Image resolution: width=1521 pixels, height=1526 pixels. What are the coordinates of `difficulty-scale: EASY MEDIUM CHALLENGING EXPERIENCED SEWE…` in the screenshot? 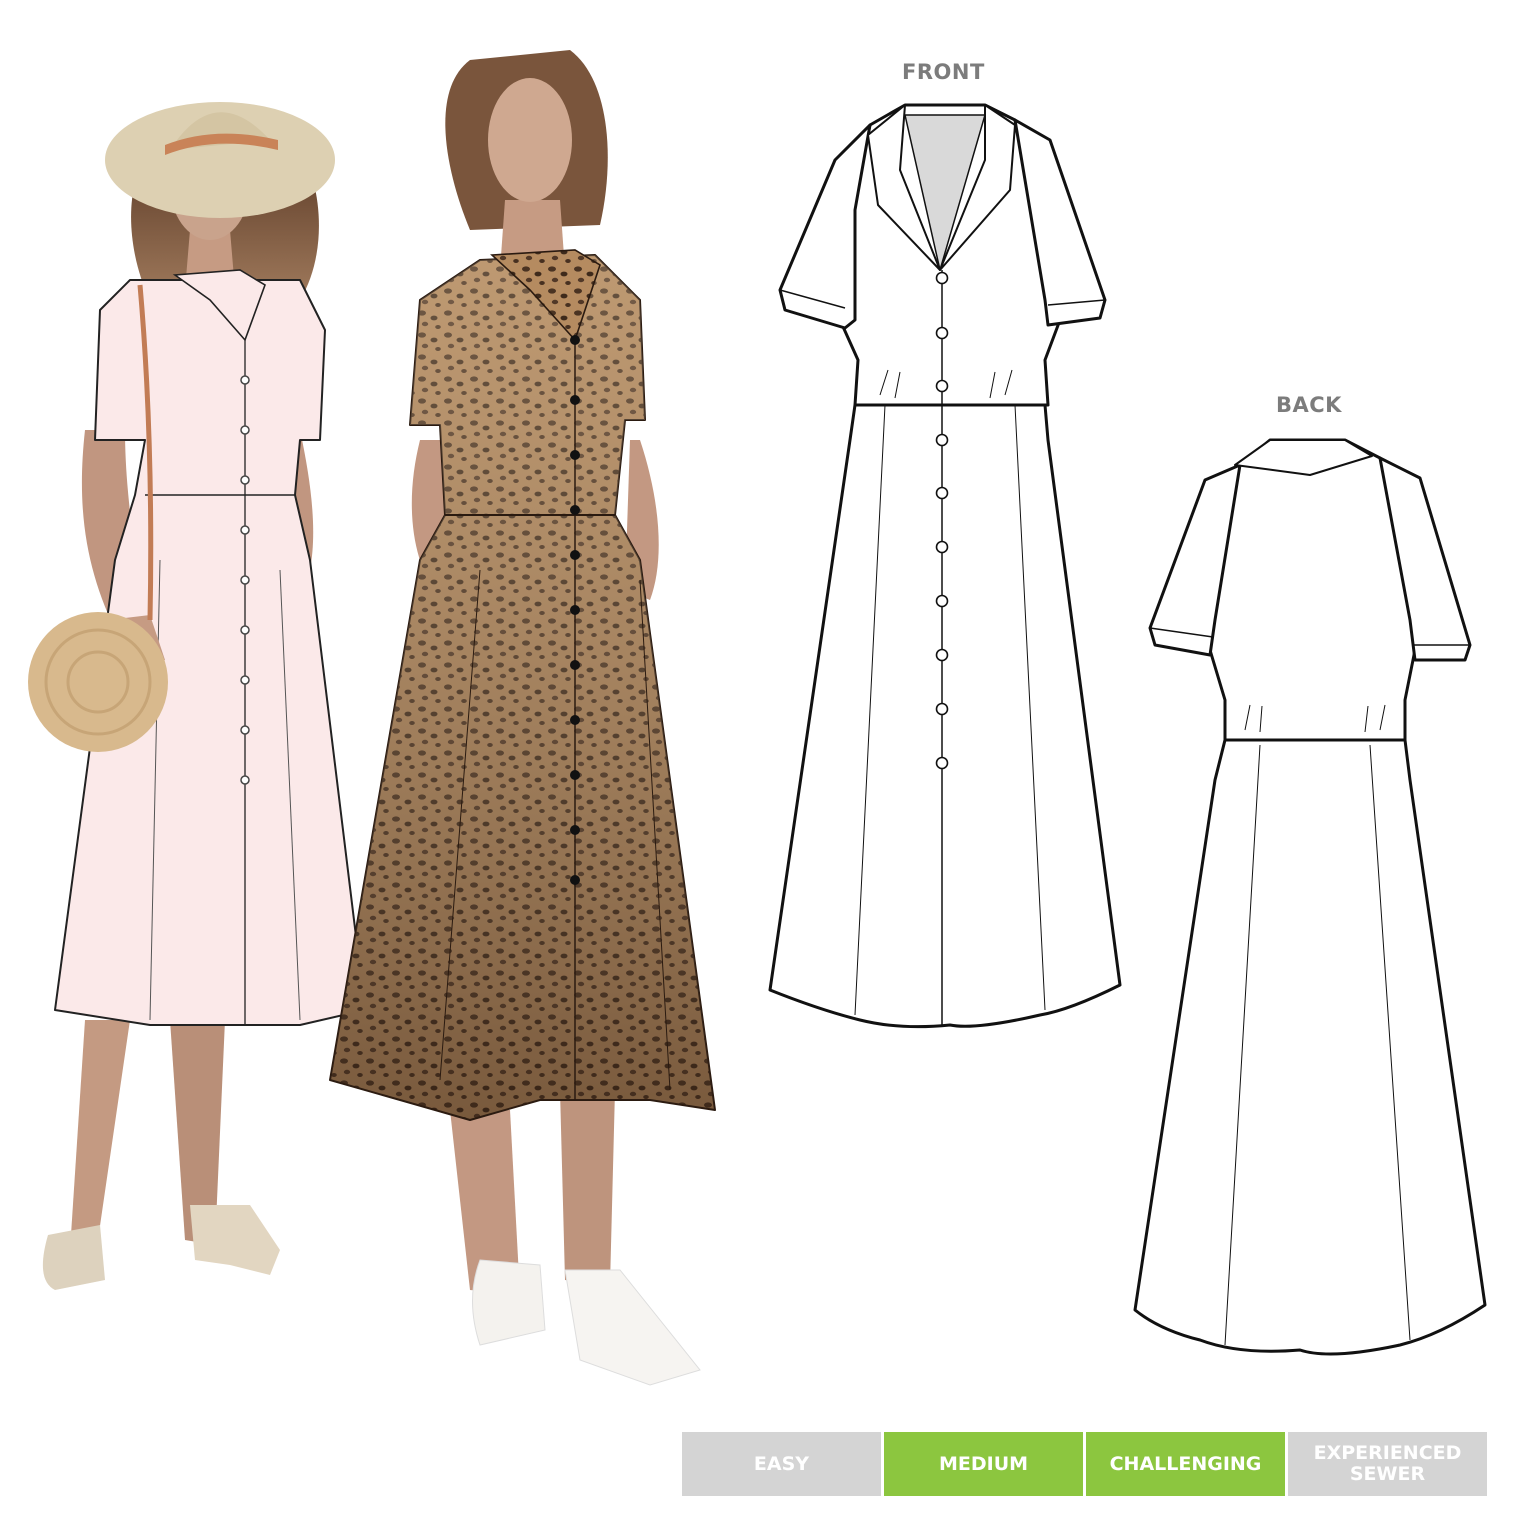 It's located at (1084, 1464).